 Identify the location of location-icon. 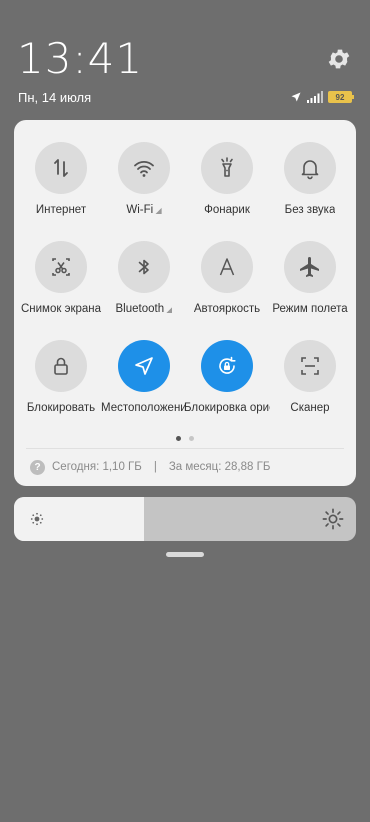
(144, 366).